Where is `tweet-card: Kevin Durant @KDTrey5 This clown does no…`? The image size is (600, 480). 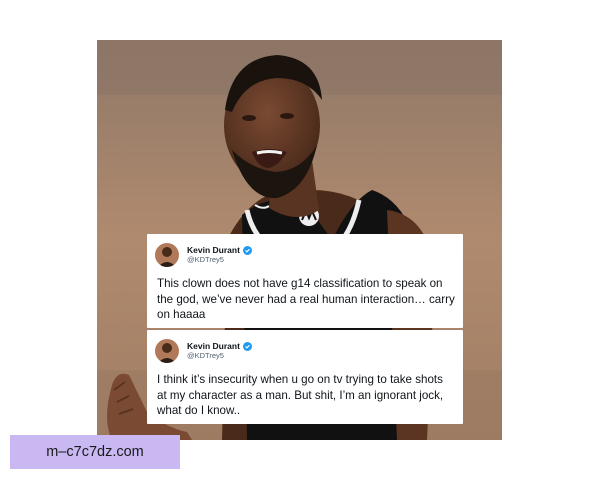 tweet-card: Kevin Durant @KDTrey5 This clown does no… is located at coordinates (305, 281).